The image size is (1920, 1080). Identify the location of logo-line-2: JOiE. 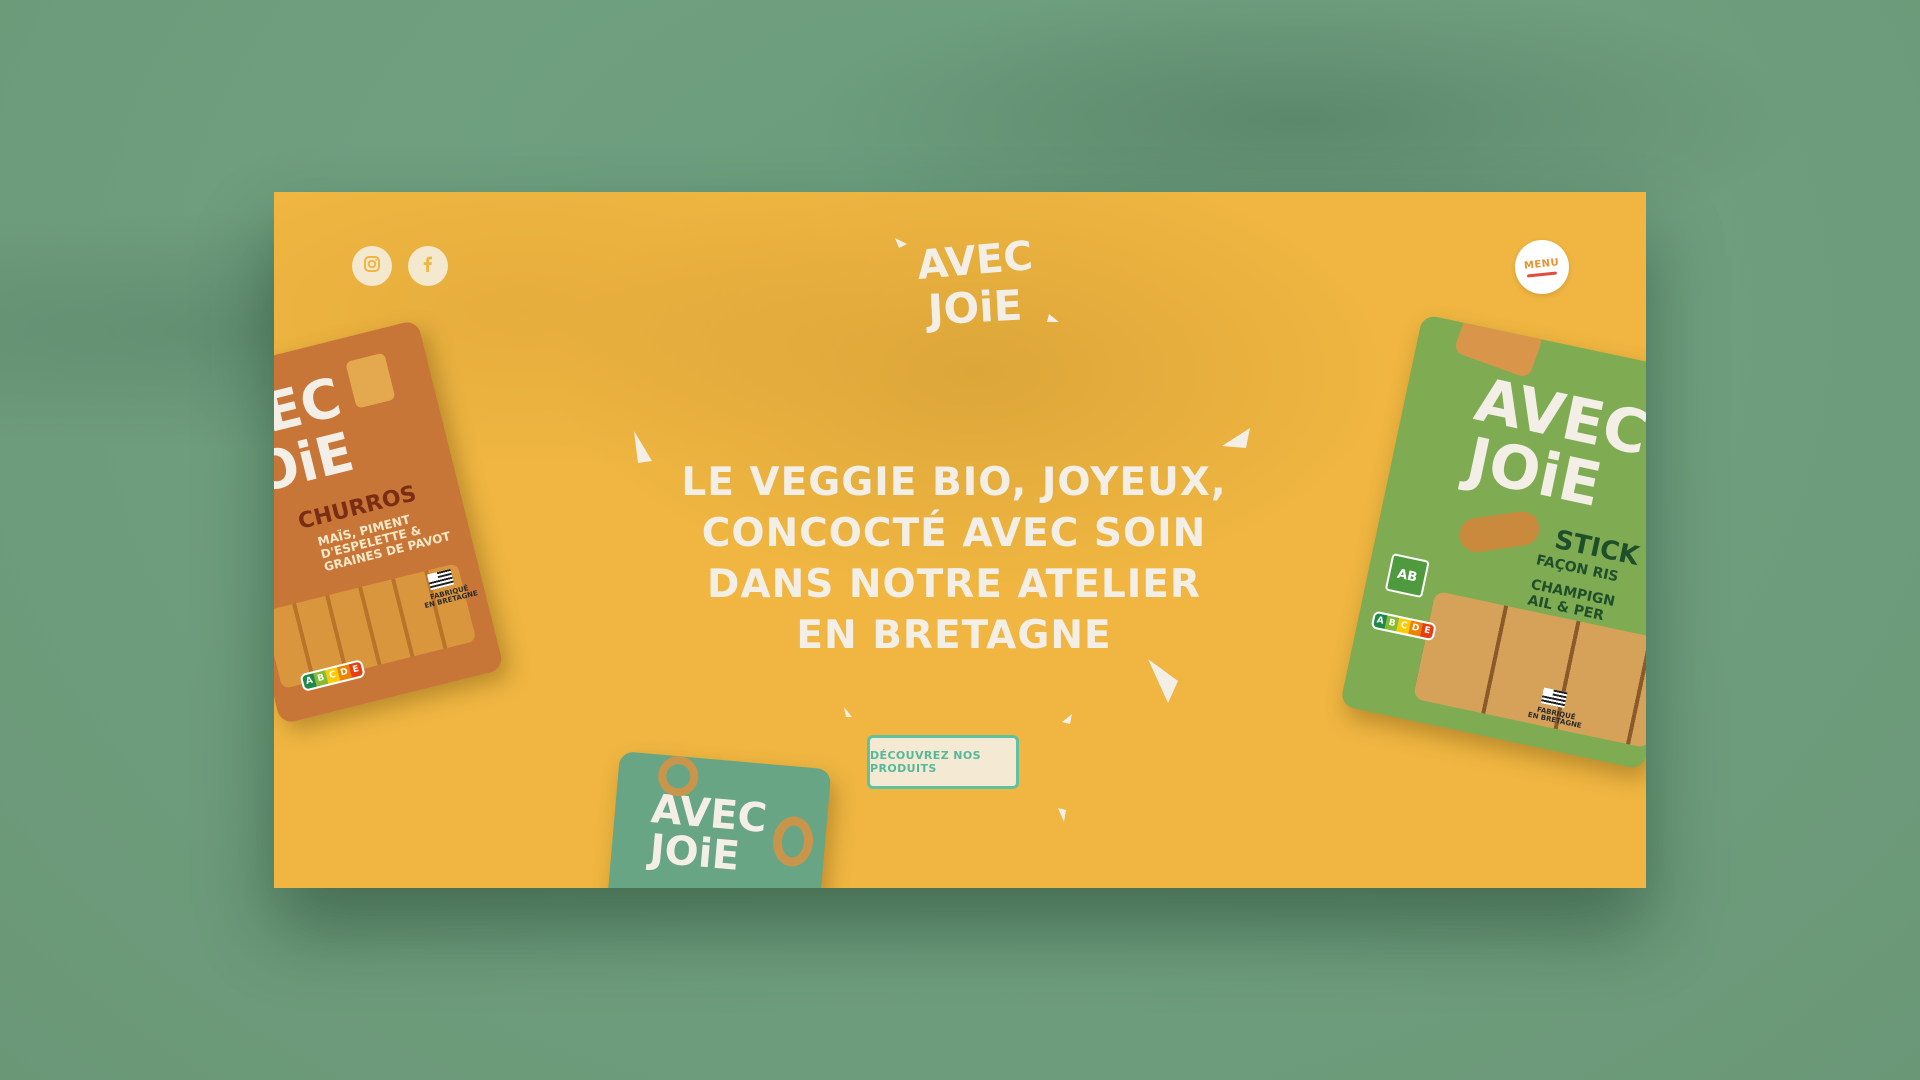
(974, 308).